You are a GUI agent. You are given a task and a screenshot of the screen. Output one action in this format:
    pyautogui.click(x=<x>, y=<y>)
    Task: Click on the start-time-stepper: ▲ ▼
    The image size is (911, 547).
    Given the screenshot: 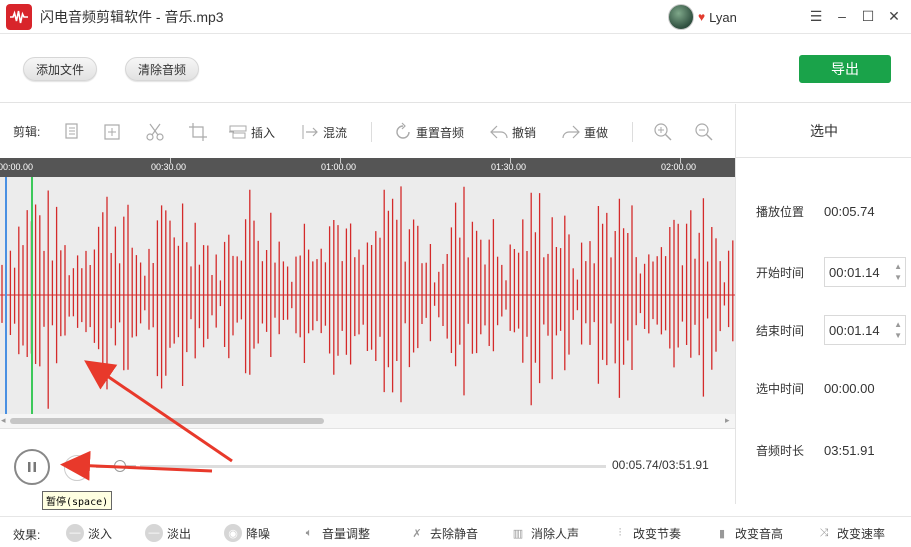 What is the action you would take?
    pyautogui.click(x=898, y=272)
    